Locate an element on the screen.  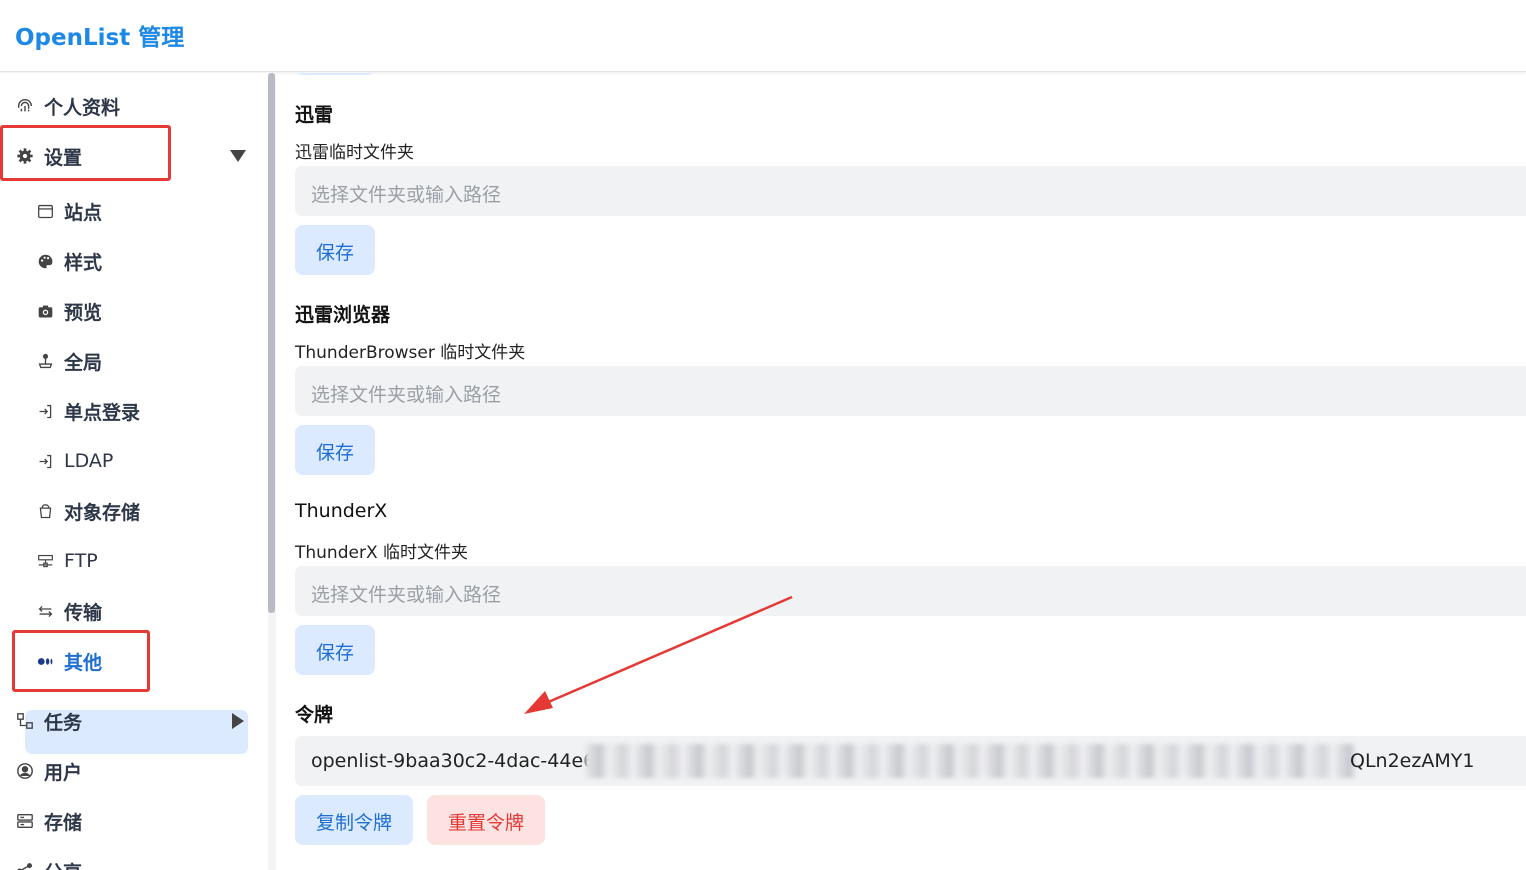
sidebar-item-tasks: 任务 is located at coordinates (48, 721).